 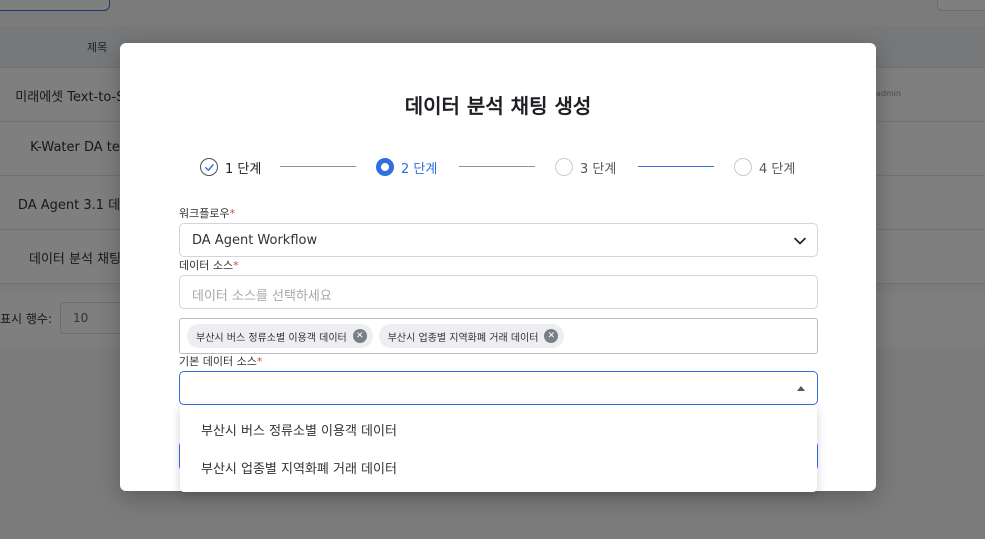 I want to click on data-source-label-text: 데이터 소스, so click(x=206, y=265).